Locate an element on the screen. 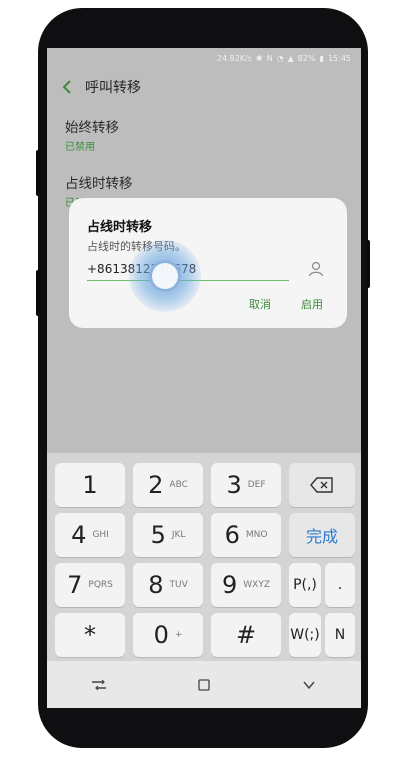 This screenshot has height=761, width=400. clock: 15:45 is located at coordinates (339, 58).